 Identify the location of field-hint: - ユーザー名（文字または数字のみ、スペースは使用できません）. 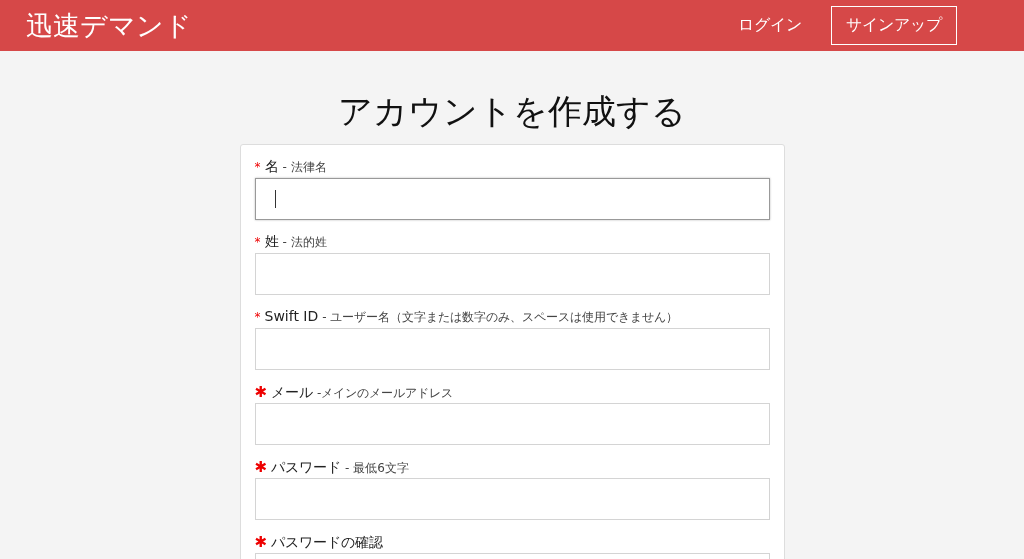
(500, 317).